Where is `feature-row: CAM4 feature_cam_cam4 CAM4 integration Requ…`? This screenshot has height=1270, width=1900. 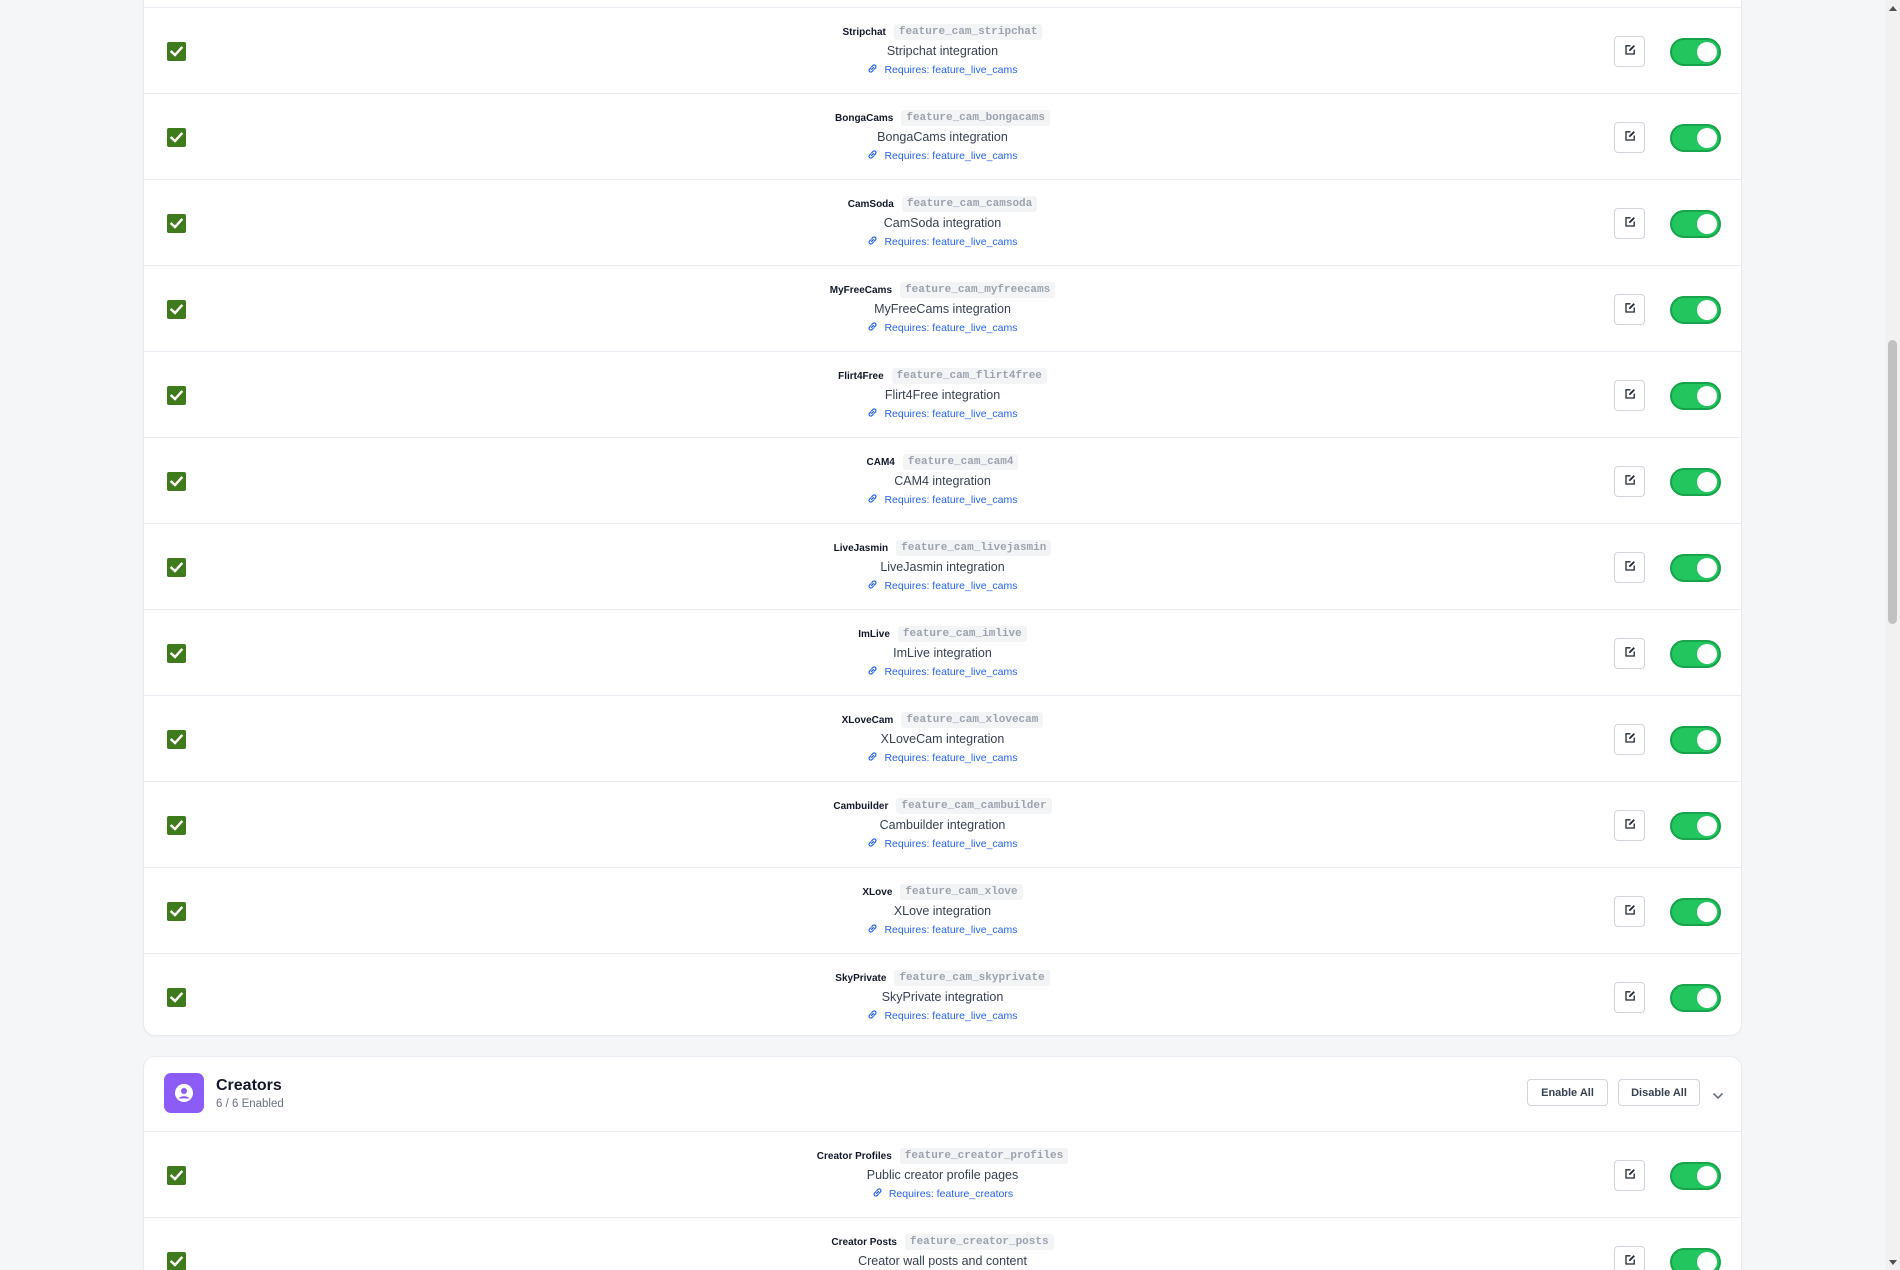
feature-row: CAM4 feature_cam_cam4 CAM4 integration Requ… is located at coordinates (942, 480).